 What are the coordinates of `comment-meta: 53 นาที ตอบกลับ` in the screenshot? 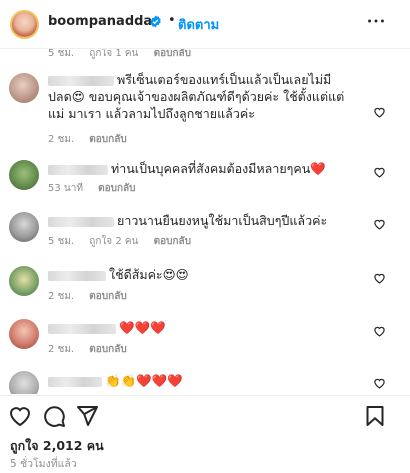 It's located at (98, 188).